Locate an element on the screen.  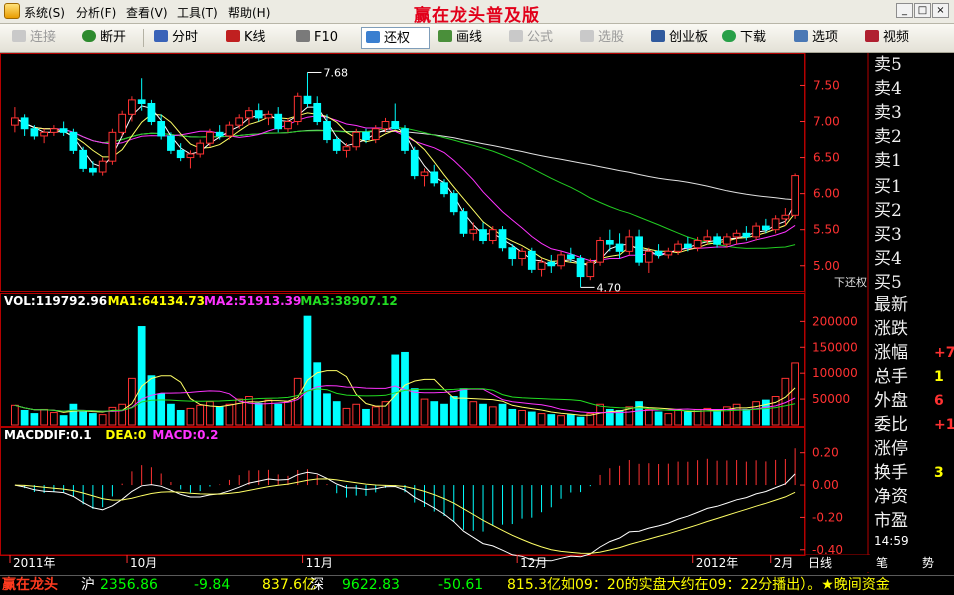
restore-rights-button: 还权 is located at coordinates (395, 38).